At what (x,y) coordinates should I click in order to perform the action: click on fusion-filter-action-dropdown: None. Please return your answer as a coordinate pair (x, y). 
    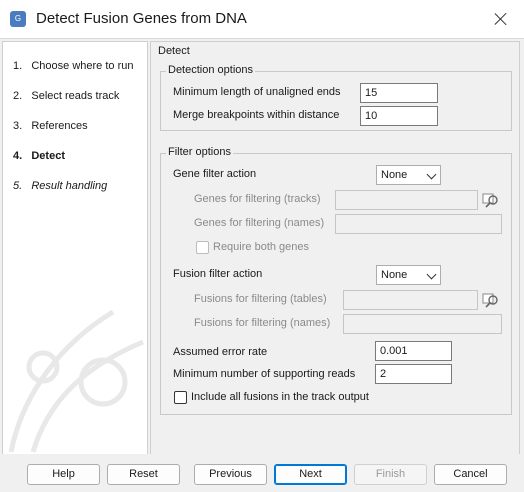
    Looking at the image, I should click on (408, 275).